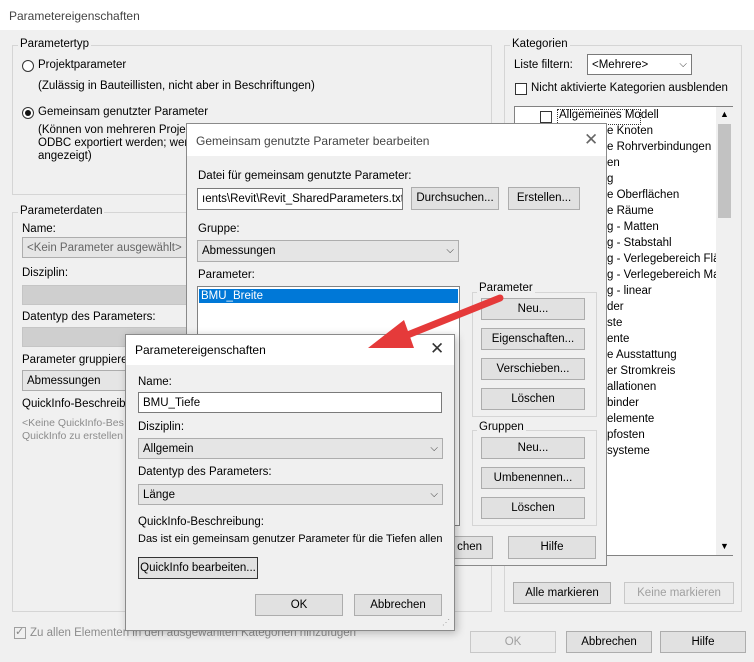 The height and width of the screenshot is (662, 754). Describe the element at coordinates (61, 211) in the screenshot. I see `parameterdaten-label: Parameterdaten` at that location.